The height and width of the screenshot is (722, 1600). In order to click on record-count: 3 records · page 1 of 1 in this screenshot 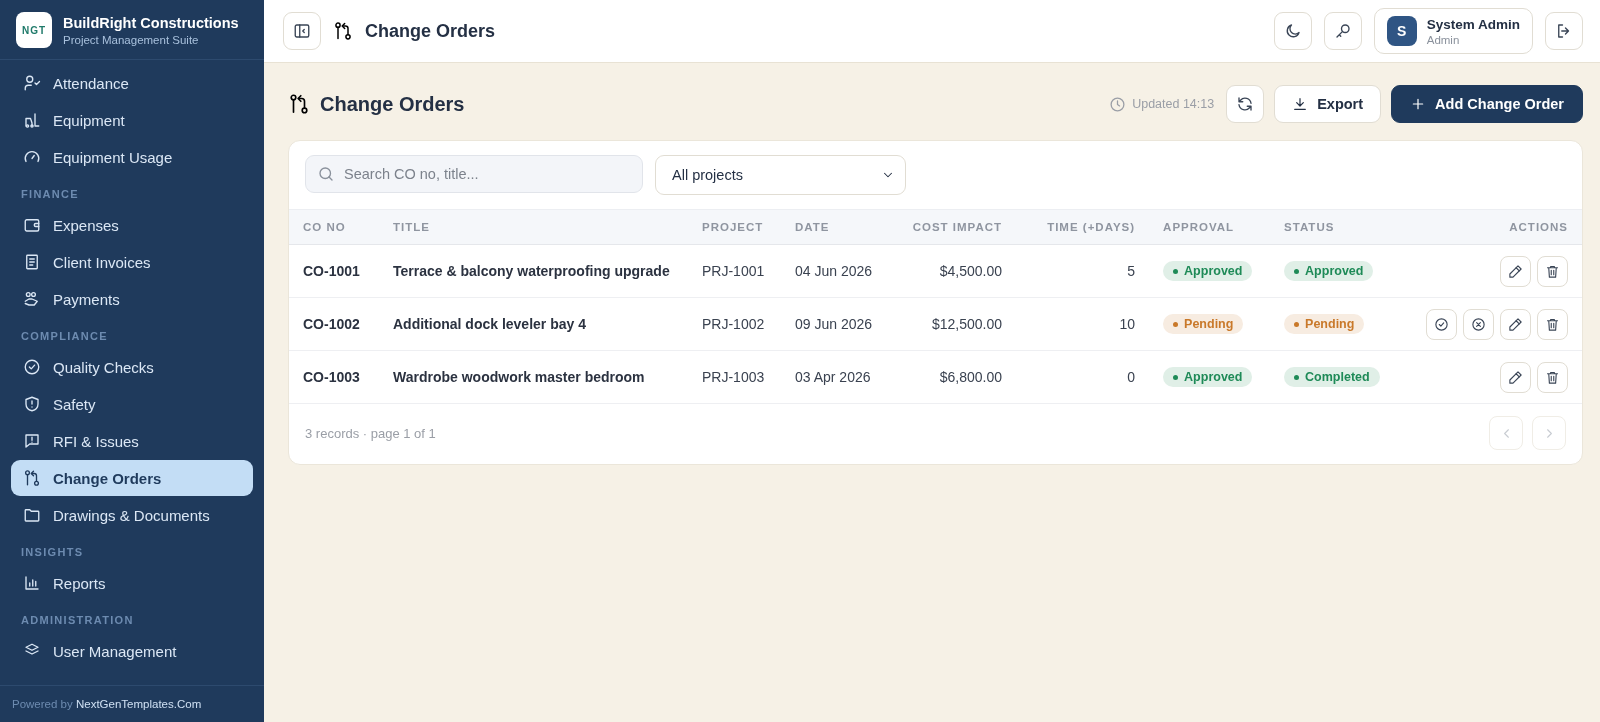, I will do `click(370, 433)`.